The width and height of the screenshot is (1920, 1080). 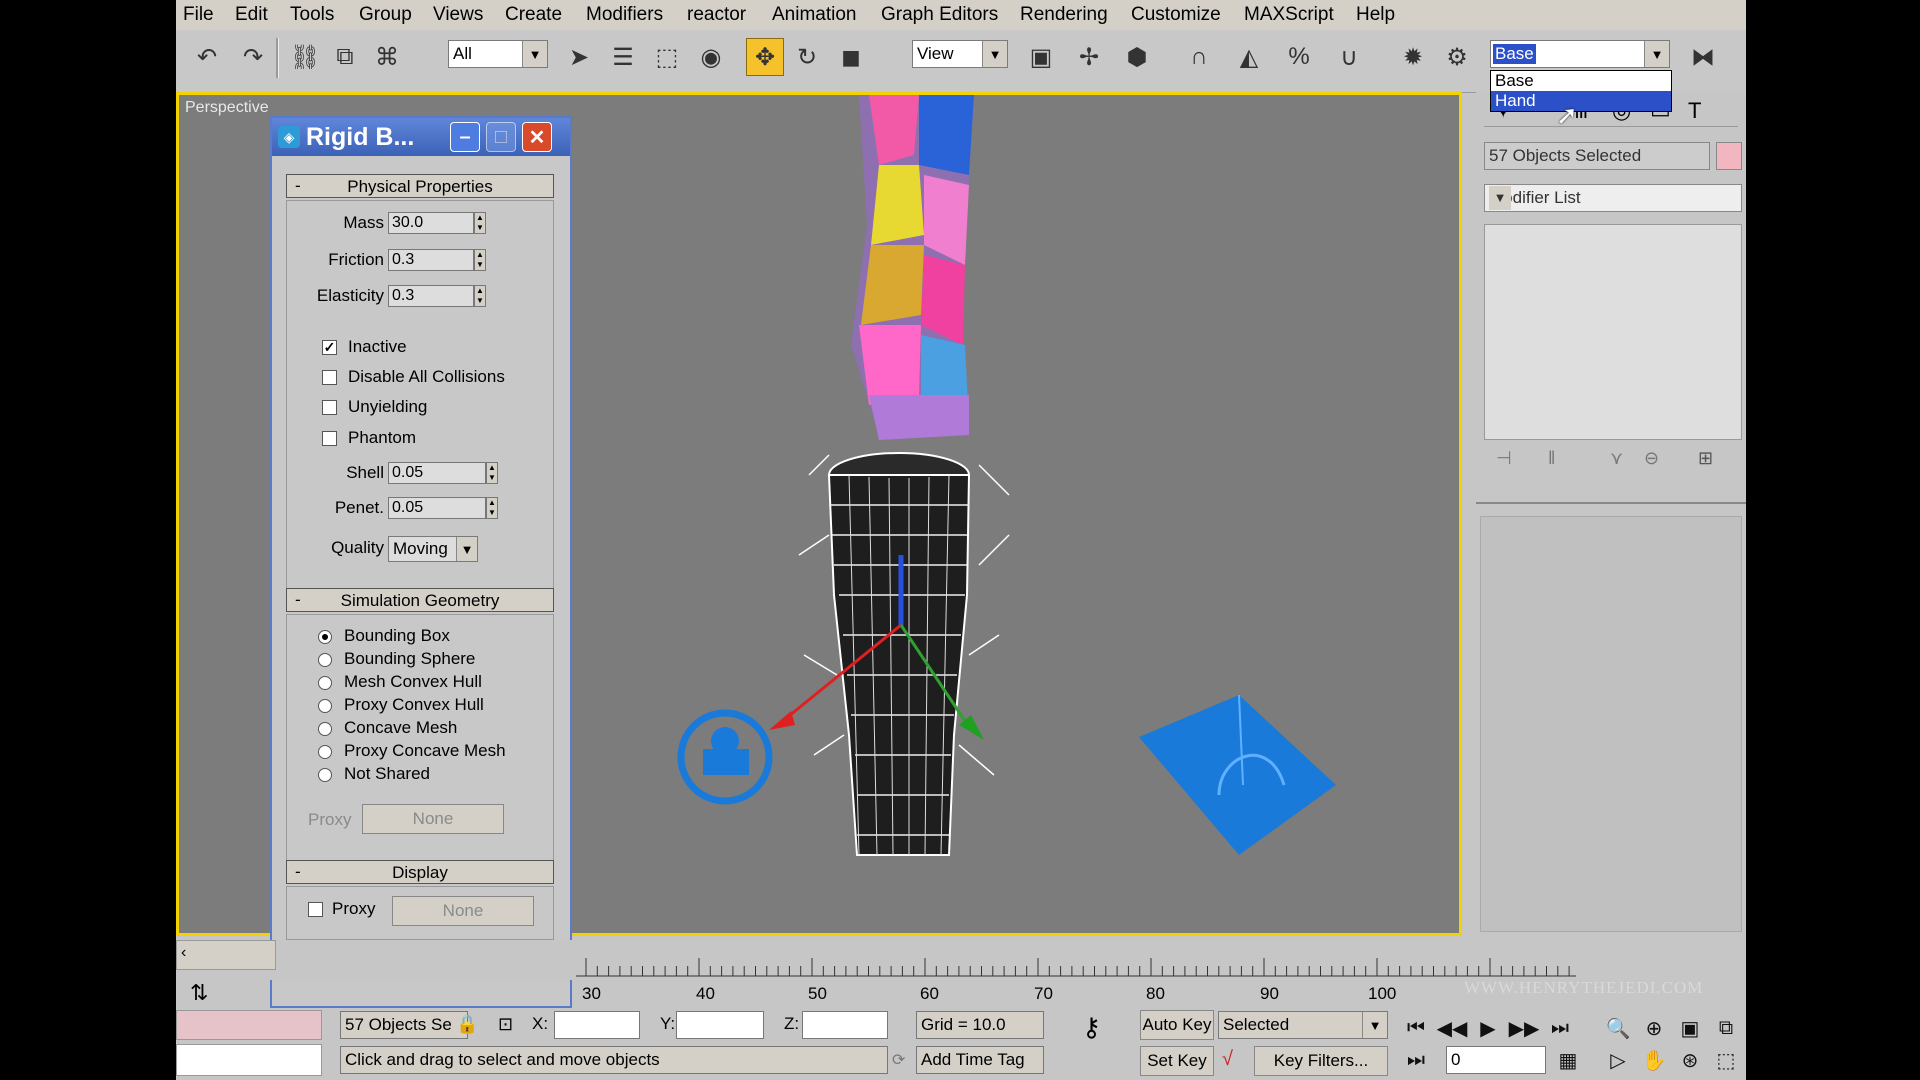 I want to click on menu-reactor: reactor, so click(x=716, y=15).